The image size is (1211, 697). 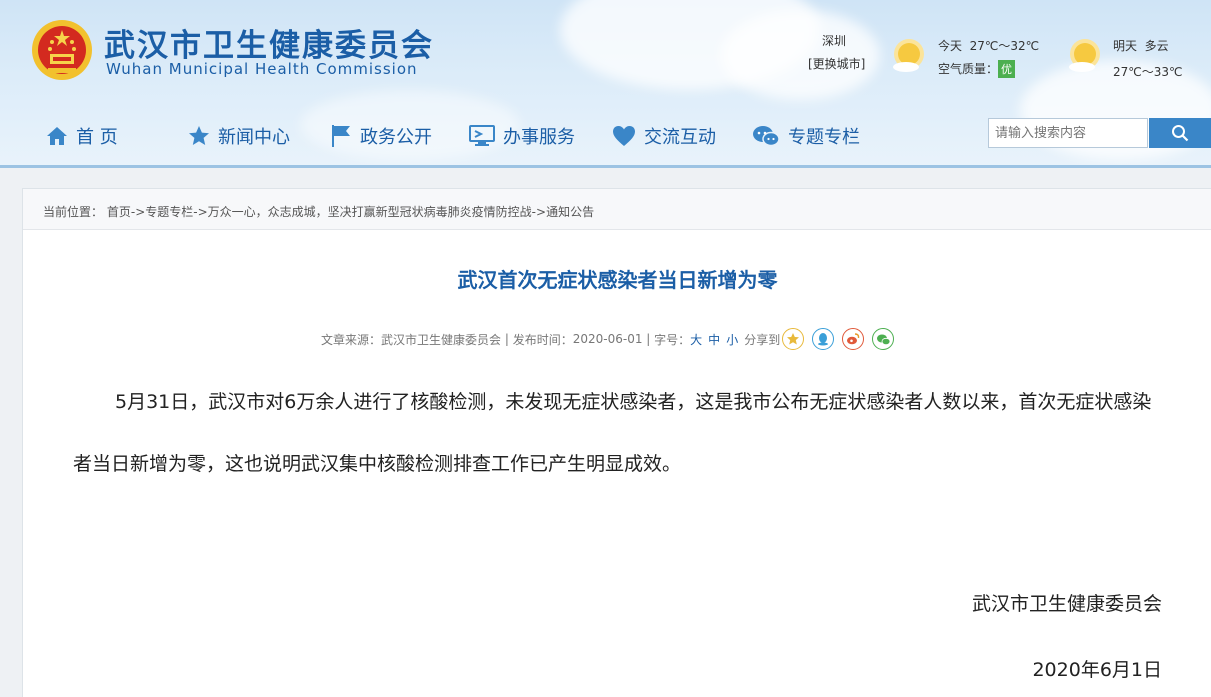 What do you see at coordinates (570, 212) in the screenshot?
I see `breadcrumb-link-notices: 通知公告` at bounding box center [570, 212].